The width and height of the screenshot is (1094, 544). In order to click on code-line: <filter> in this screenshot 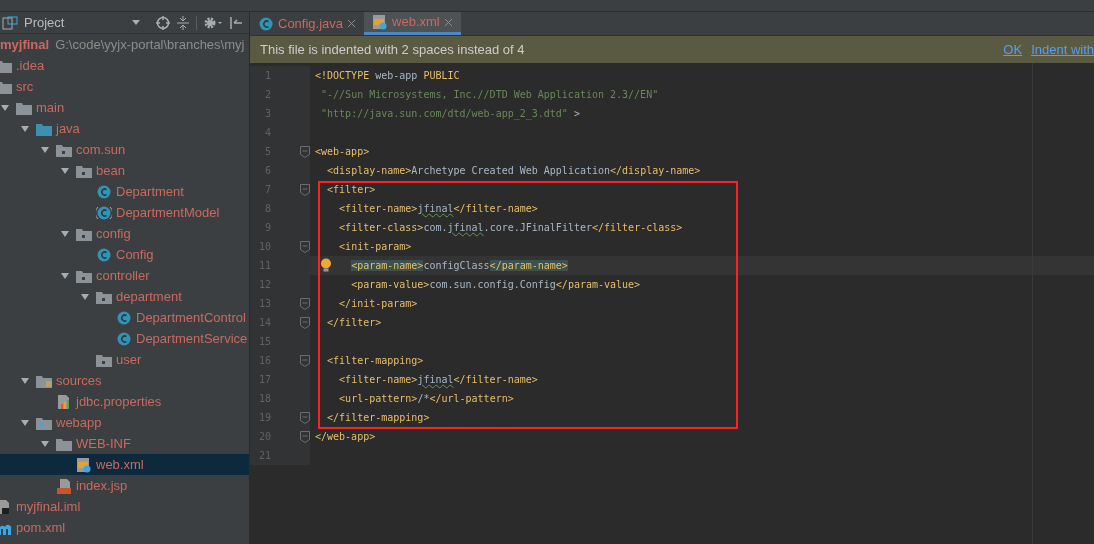, I will do `click(351, 190)`.